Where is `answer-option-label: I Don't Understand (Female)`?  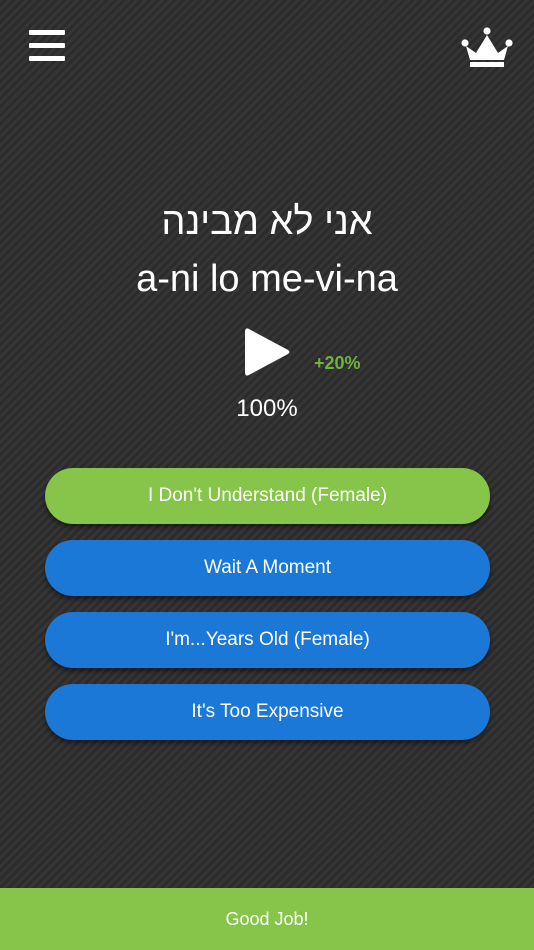
answer-option-label: I Don't Understand (Female) is located at coordinates (267, 495).